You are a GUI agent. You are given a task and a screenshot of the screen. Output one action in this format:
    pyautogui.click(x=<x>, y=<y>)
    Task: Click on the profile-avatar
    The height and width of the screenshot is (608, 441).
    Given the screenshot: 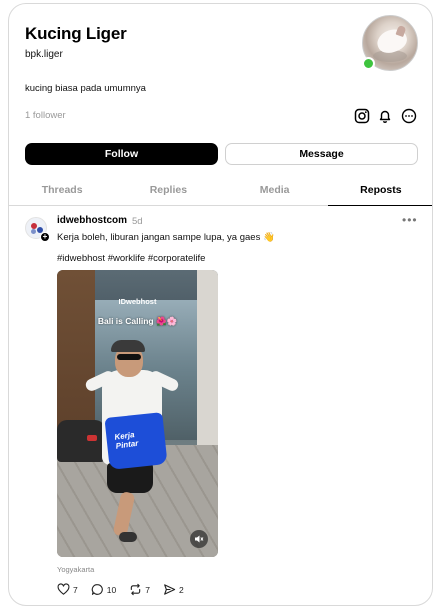 What is the action you would take?
    pyautogui.click(x=390, y=43)
    